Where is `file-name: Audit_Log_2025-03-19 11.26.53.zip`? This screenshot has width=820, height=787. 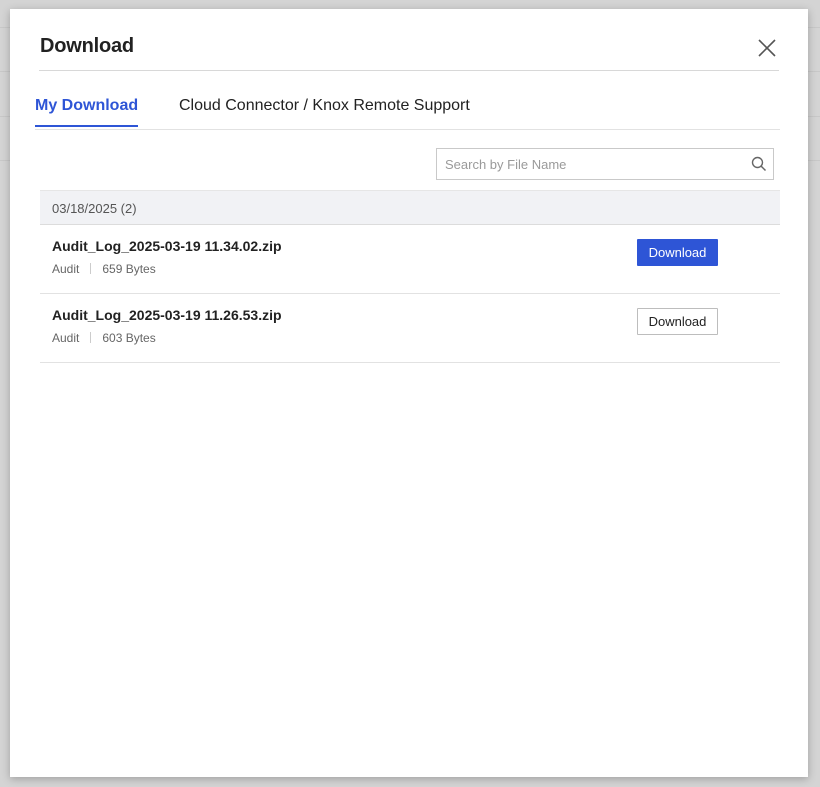
file-name: Audit_Log_2025-03-19 11.26.53.zip is located at coordinates (167, 315).